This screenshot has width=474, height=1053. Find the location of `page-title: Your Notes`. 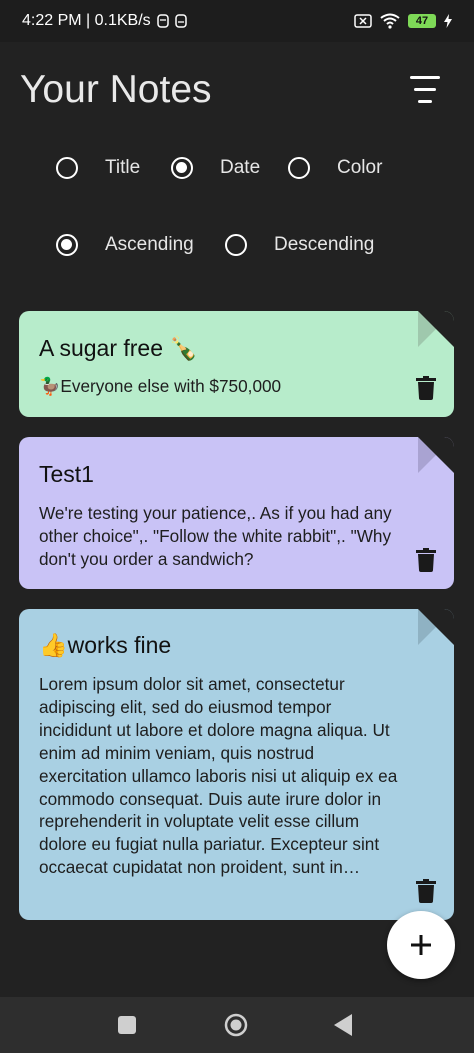

page-title: Your Notes is located at coordinates (116, 89).